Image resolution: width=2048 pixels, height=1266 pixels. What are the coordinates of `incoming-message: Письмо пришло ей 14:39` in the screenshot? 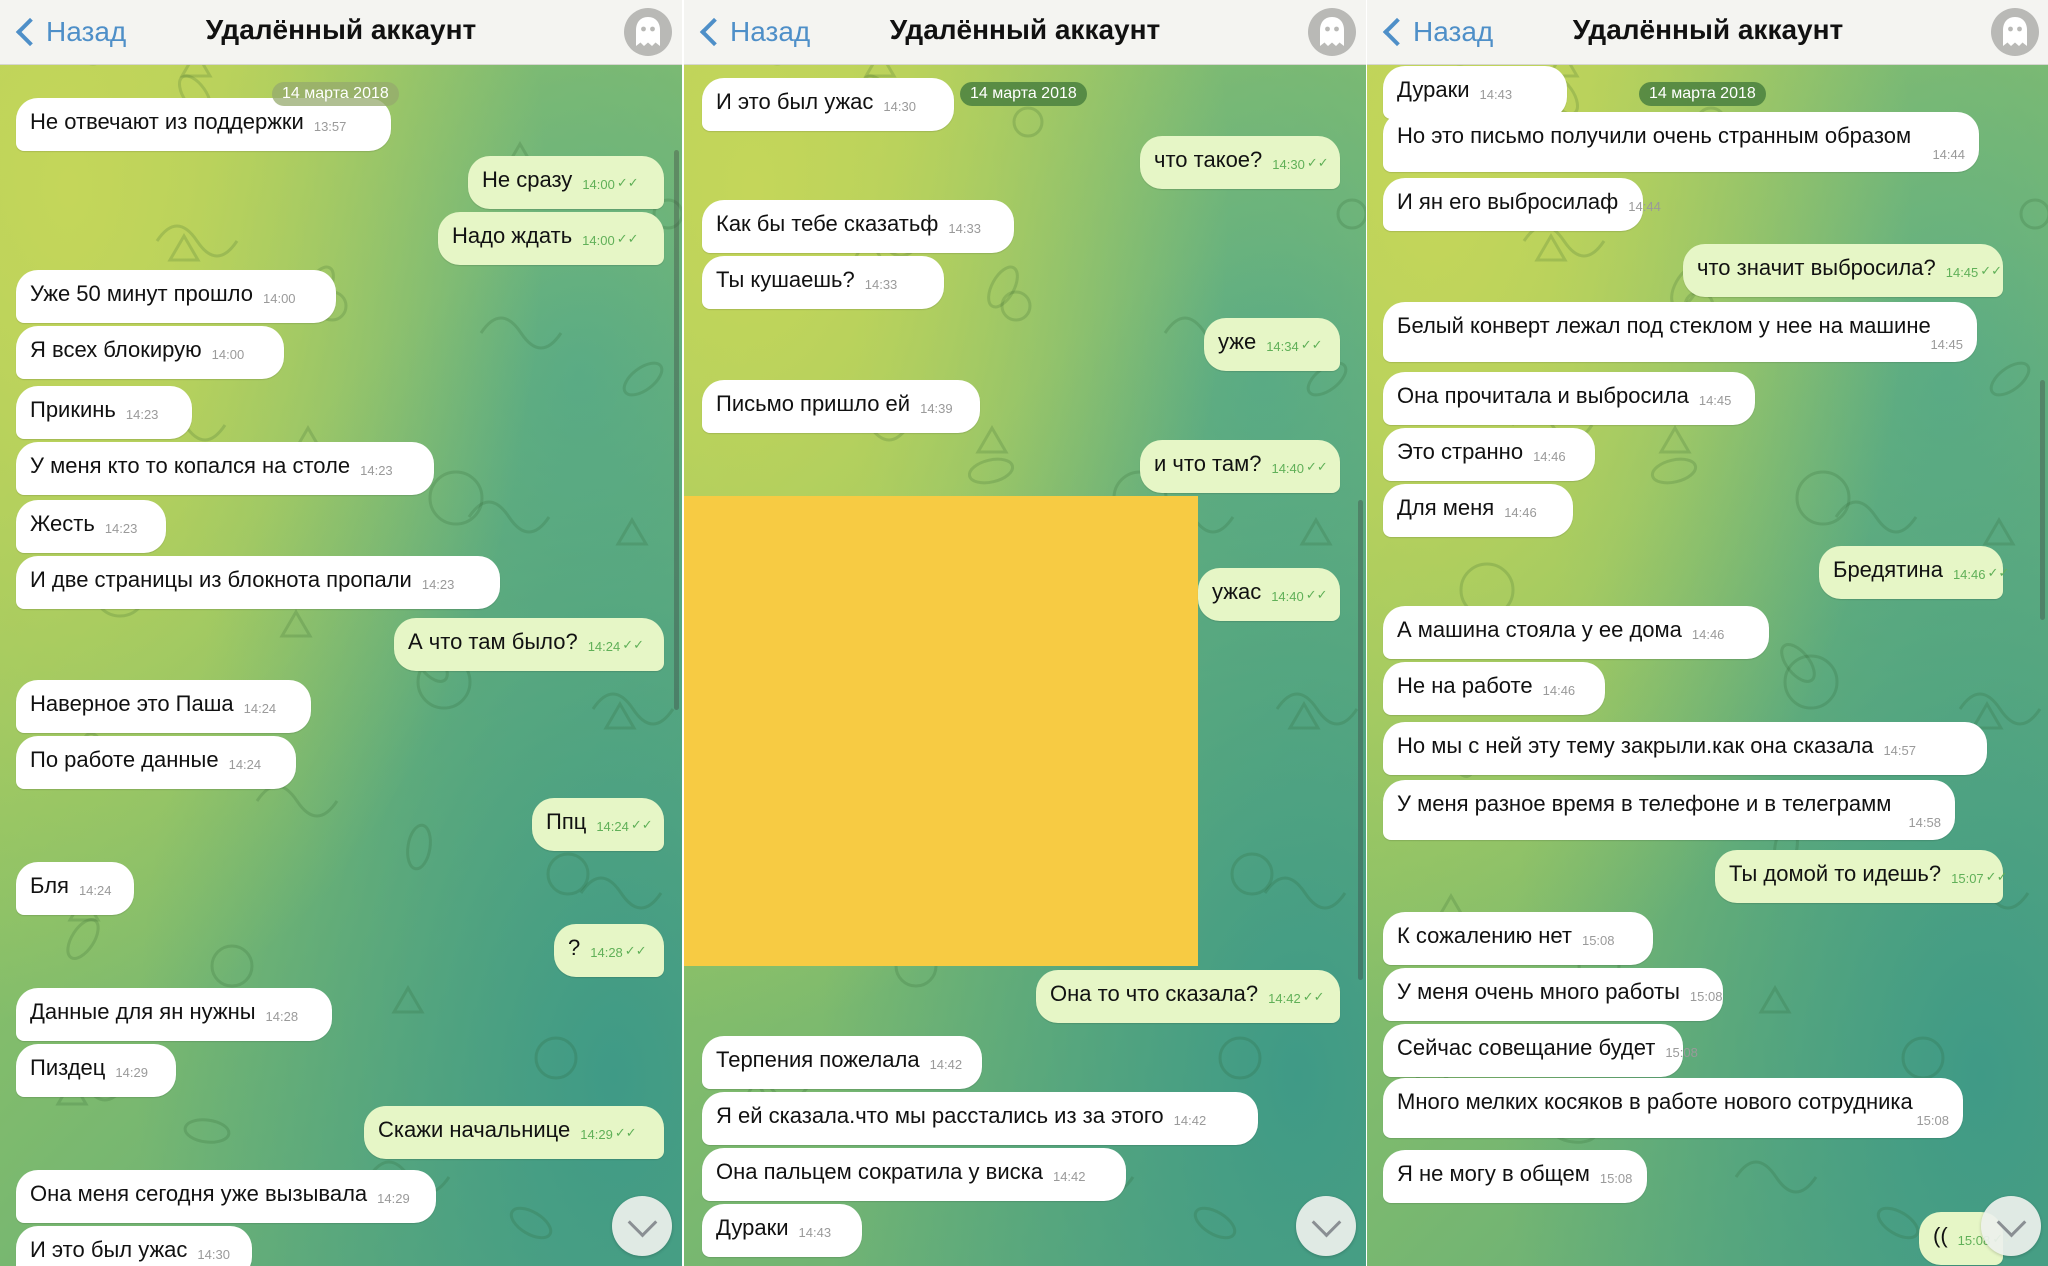 It's located at (841, 406).